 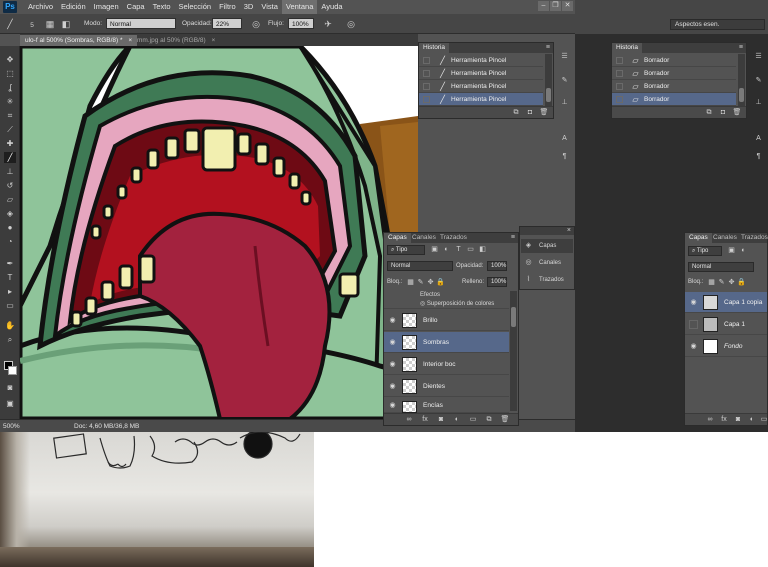 I want to click on type-tool-icon: T, so click(x=10, y=277).